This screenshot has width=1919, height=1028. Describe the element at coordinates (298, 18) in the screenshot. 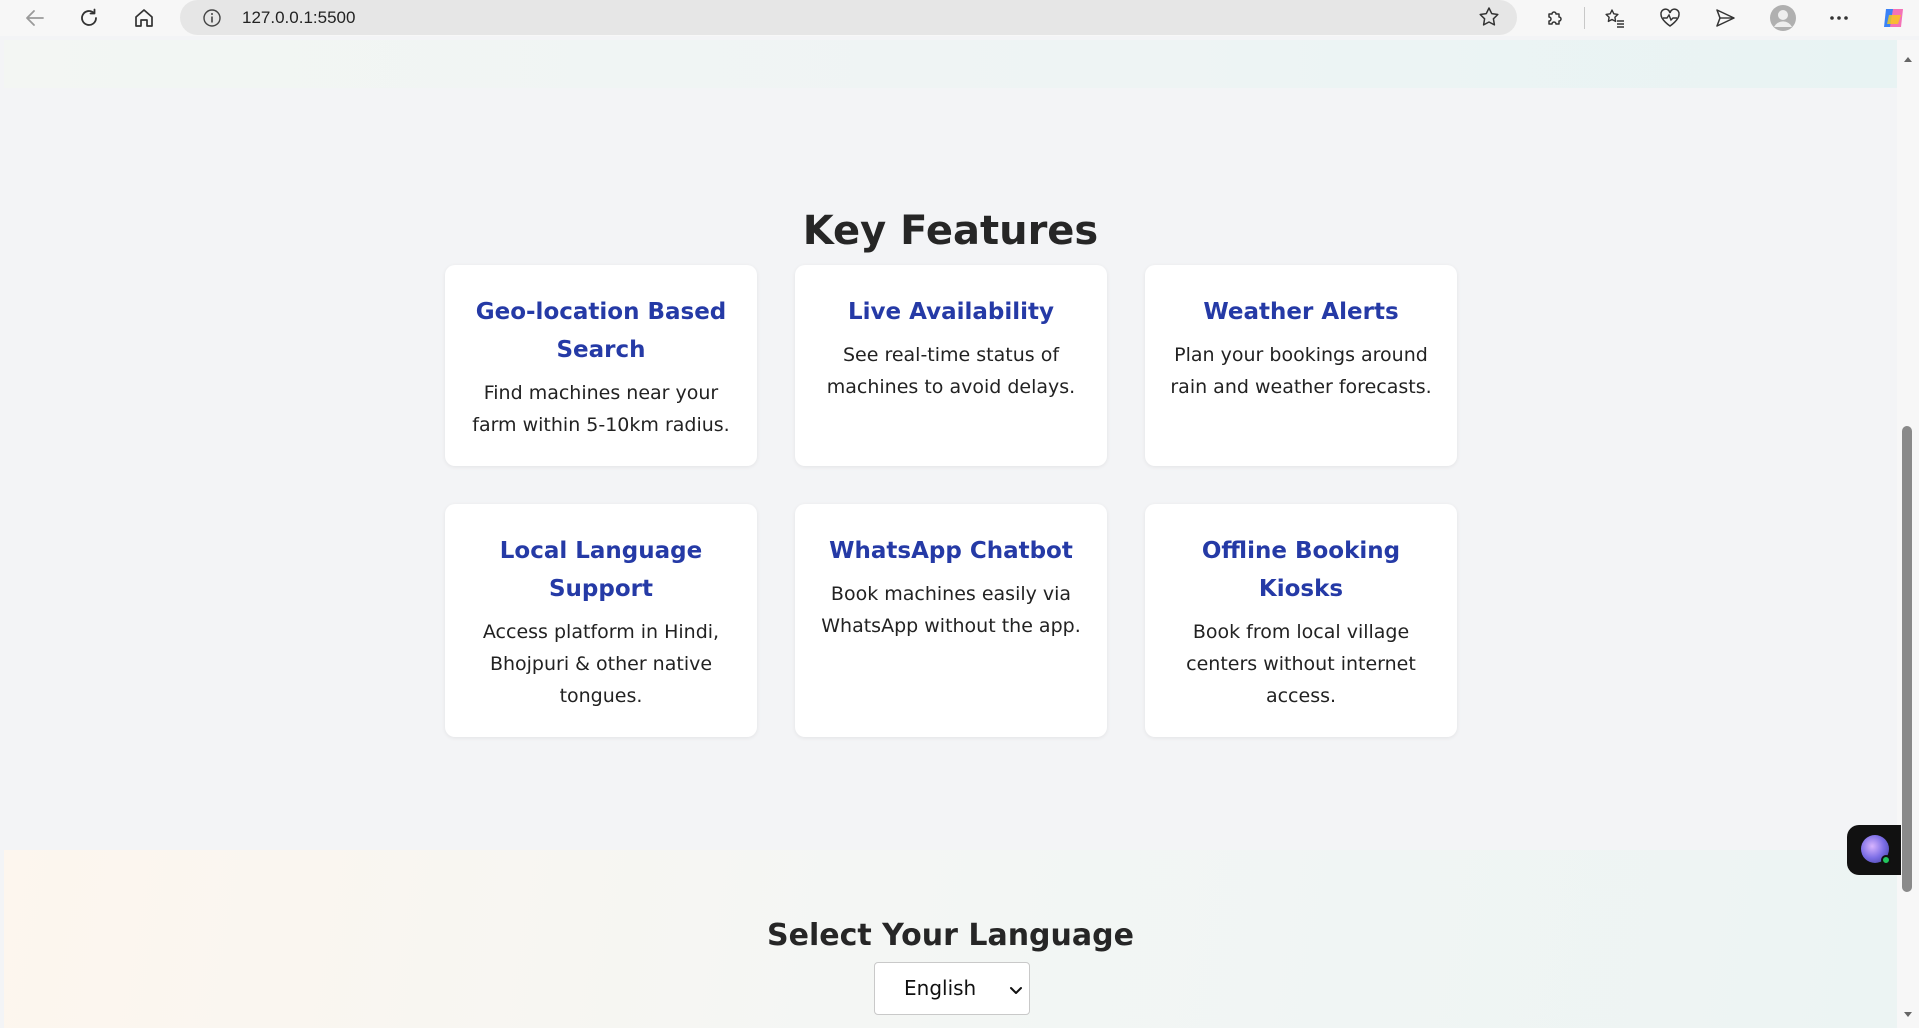

I see `url-text: 127.0.0.1:5500` at that location.